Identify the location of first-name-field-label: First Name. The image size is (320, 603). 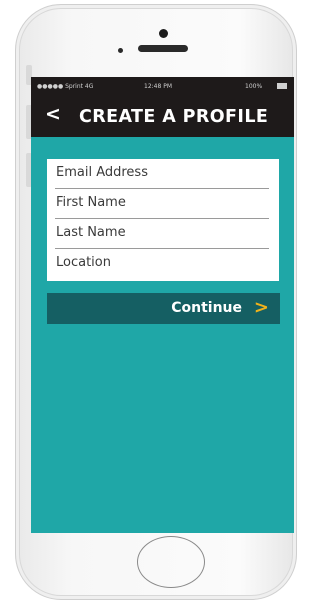
(91, 202).